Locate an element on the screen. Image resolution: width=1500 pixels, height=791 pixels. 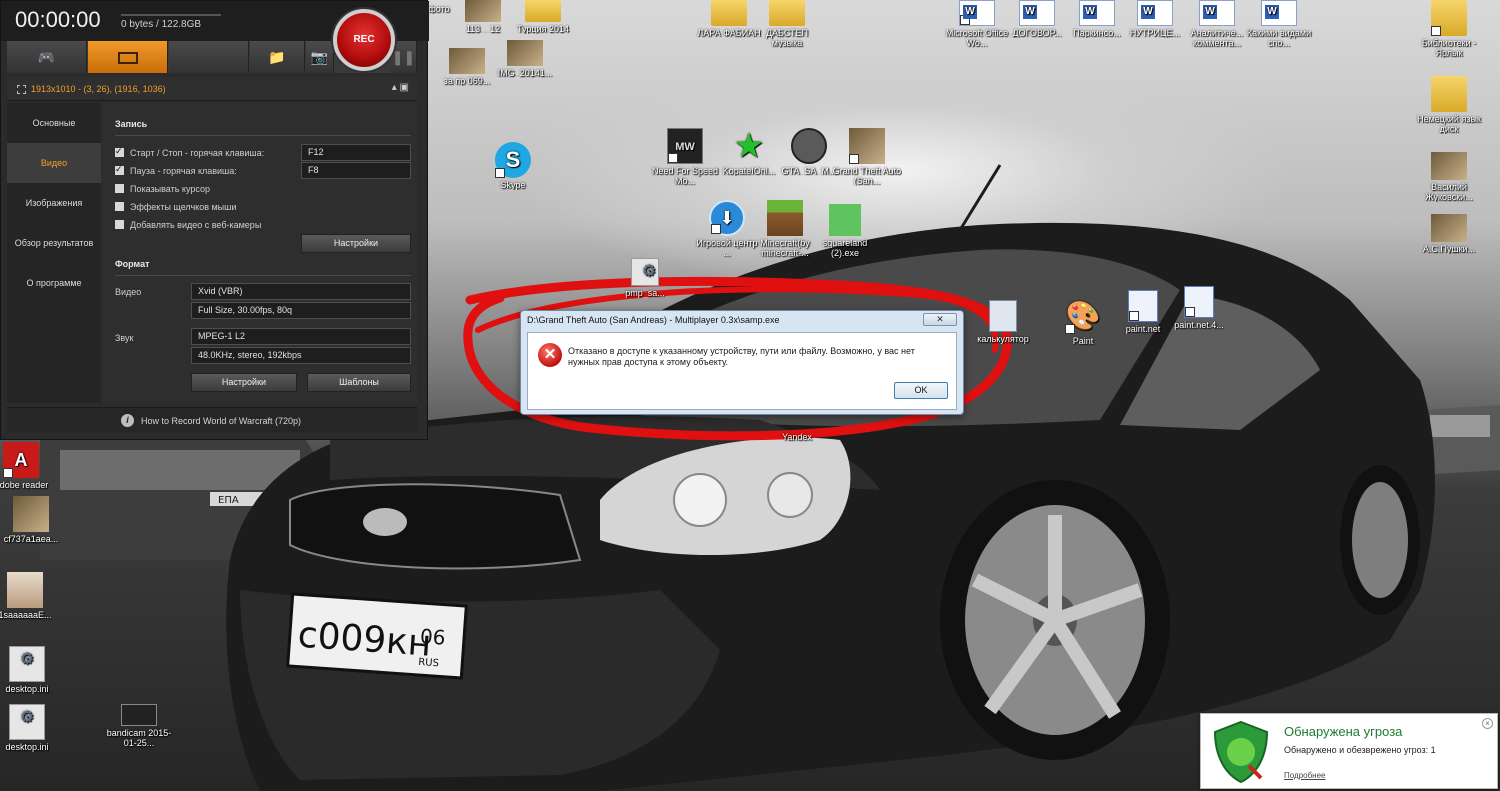
close-icon: × is located at coordinates (1487, 723).